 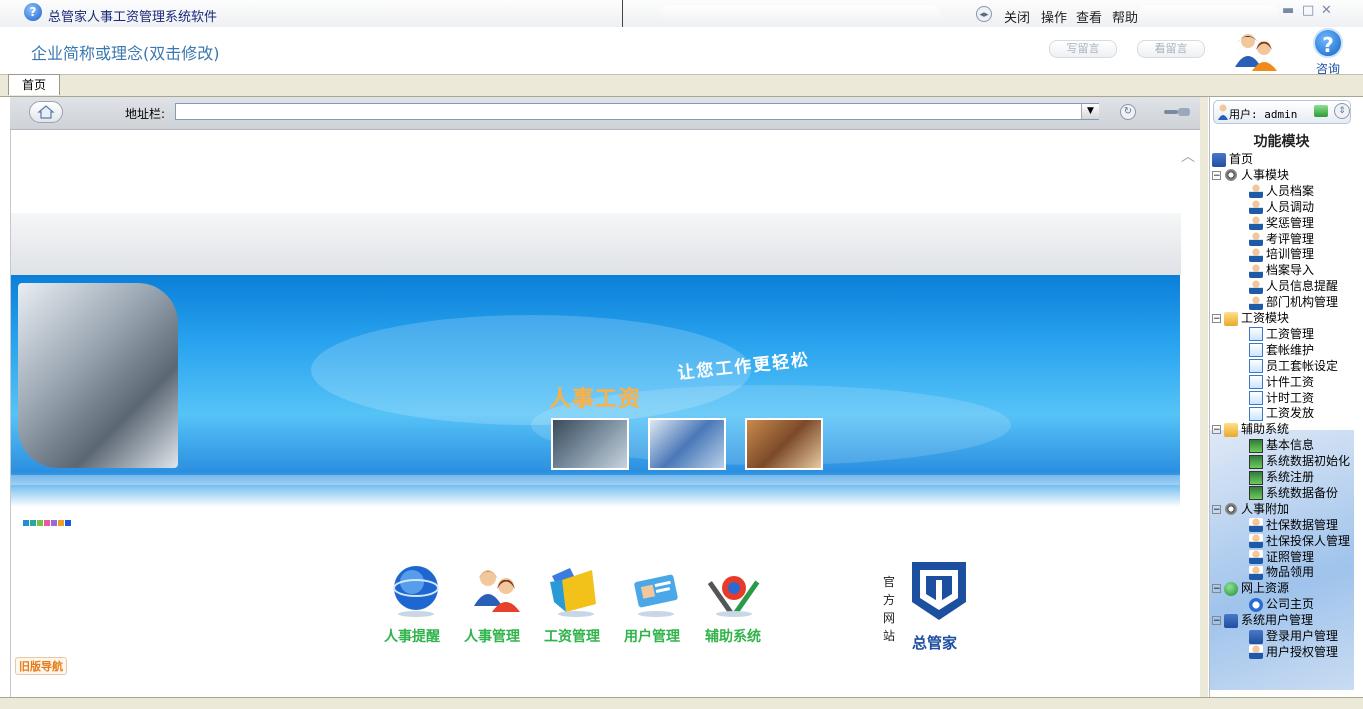 What do you see at coordinates (1281, 572) in the screenshot?
I see `tree-item: 物品领用` at bounding box center [1281, 572].